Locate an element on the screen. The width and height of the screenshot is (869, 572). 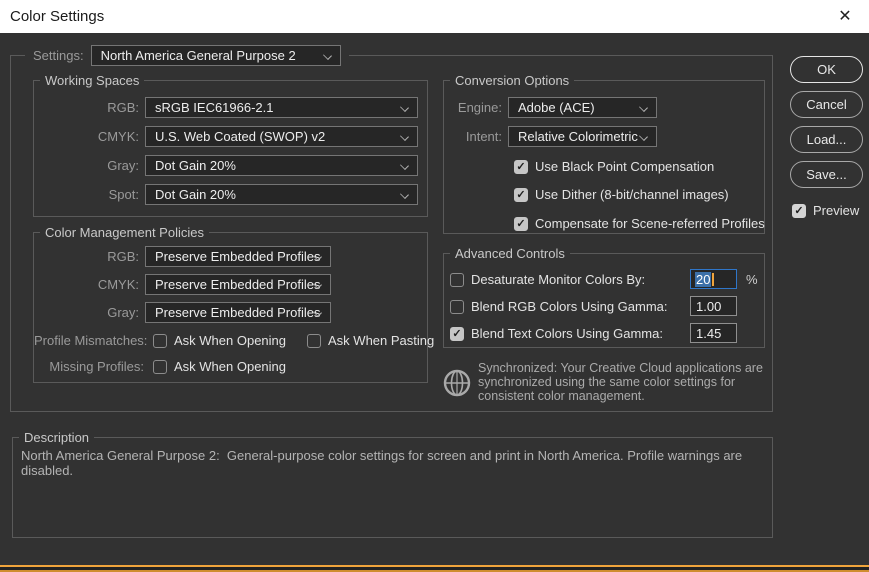
settings-dropdown: North America General Purpose 2 is located at coordinates (215, 55).